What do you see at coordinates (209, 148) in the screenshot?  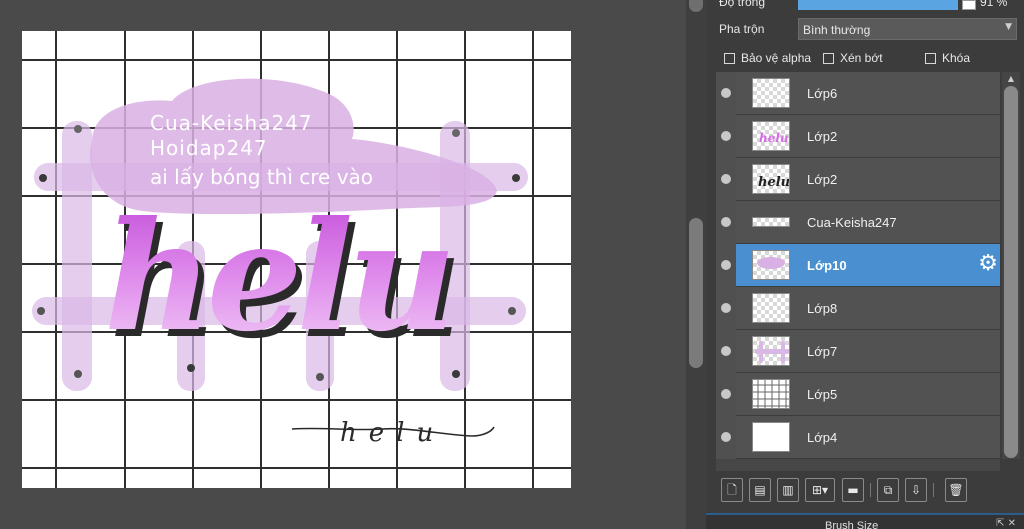 I see `cloud-line-2: Hoidap247` at bounding box center [209, 148].